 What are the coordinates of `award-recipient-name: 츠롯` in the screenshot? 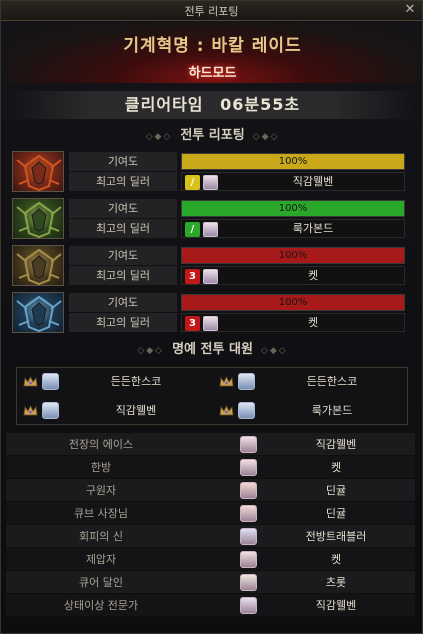 It's located at (336, 582).